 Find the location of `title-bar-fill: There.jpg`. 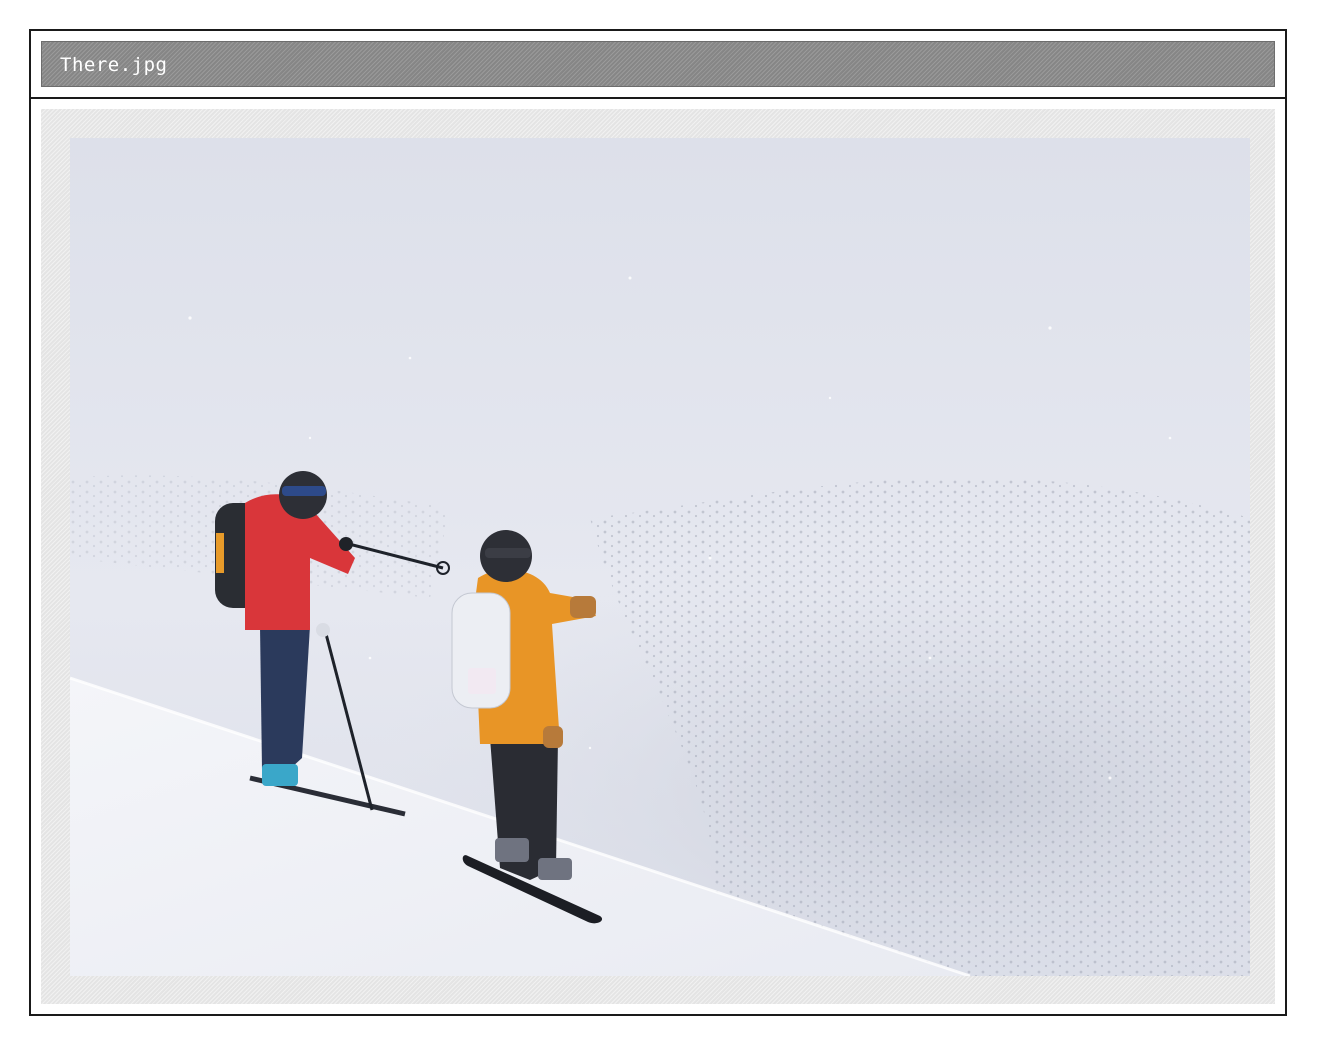

title-bar-fill: There.jpg is located at coordinates (658, 64).